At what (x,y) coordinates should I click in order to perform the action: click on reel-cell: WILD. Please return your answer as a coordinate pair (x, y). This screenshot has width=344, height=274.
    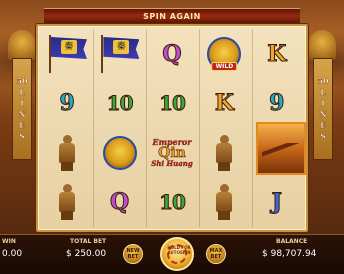
    Looking at the image, I should click on (224, 54).